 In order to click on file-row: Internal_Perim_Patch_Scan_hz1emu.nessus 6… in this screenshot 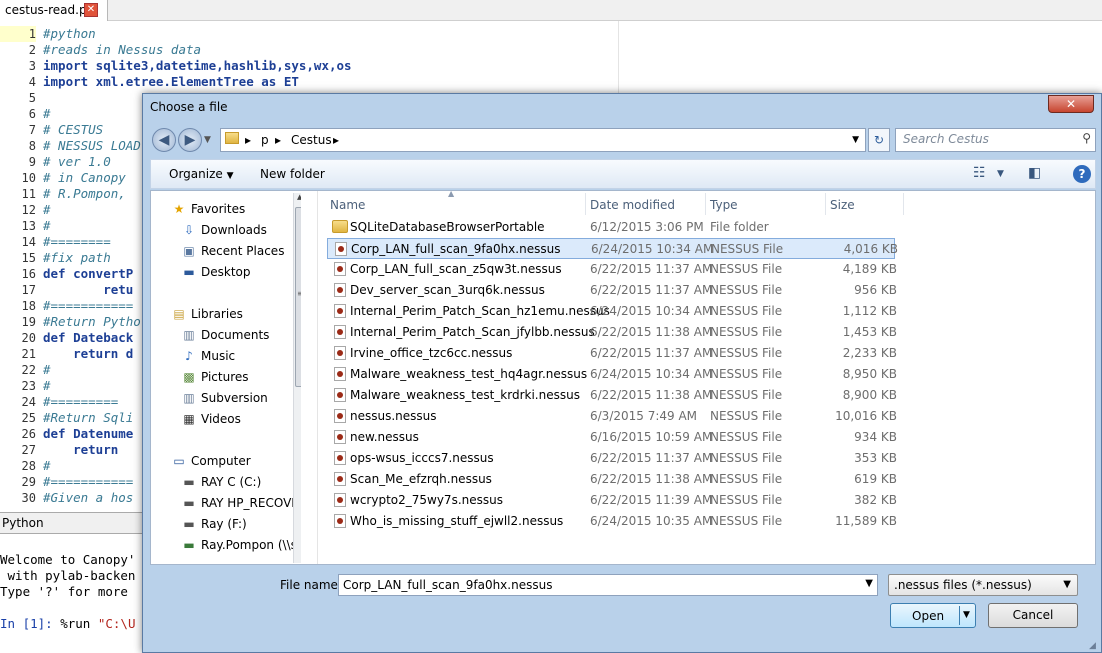, I will do `click(612, 311)`.